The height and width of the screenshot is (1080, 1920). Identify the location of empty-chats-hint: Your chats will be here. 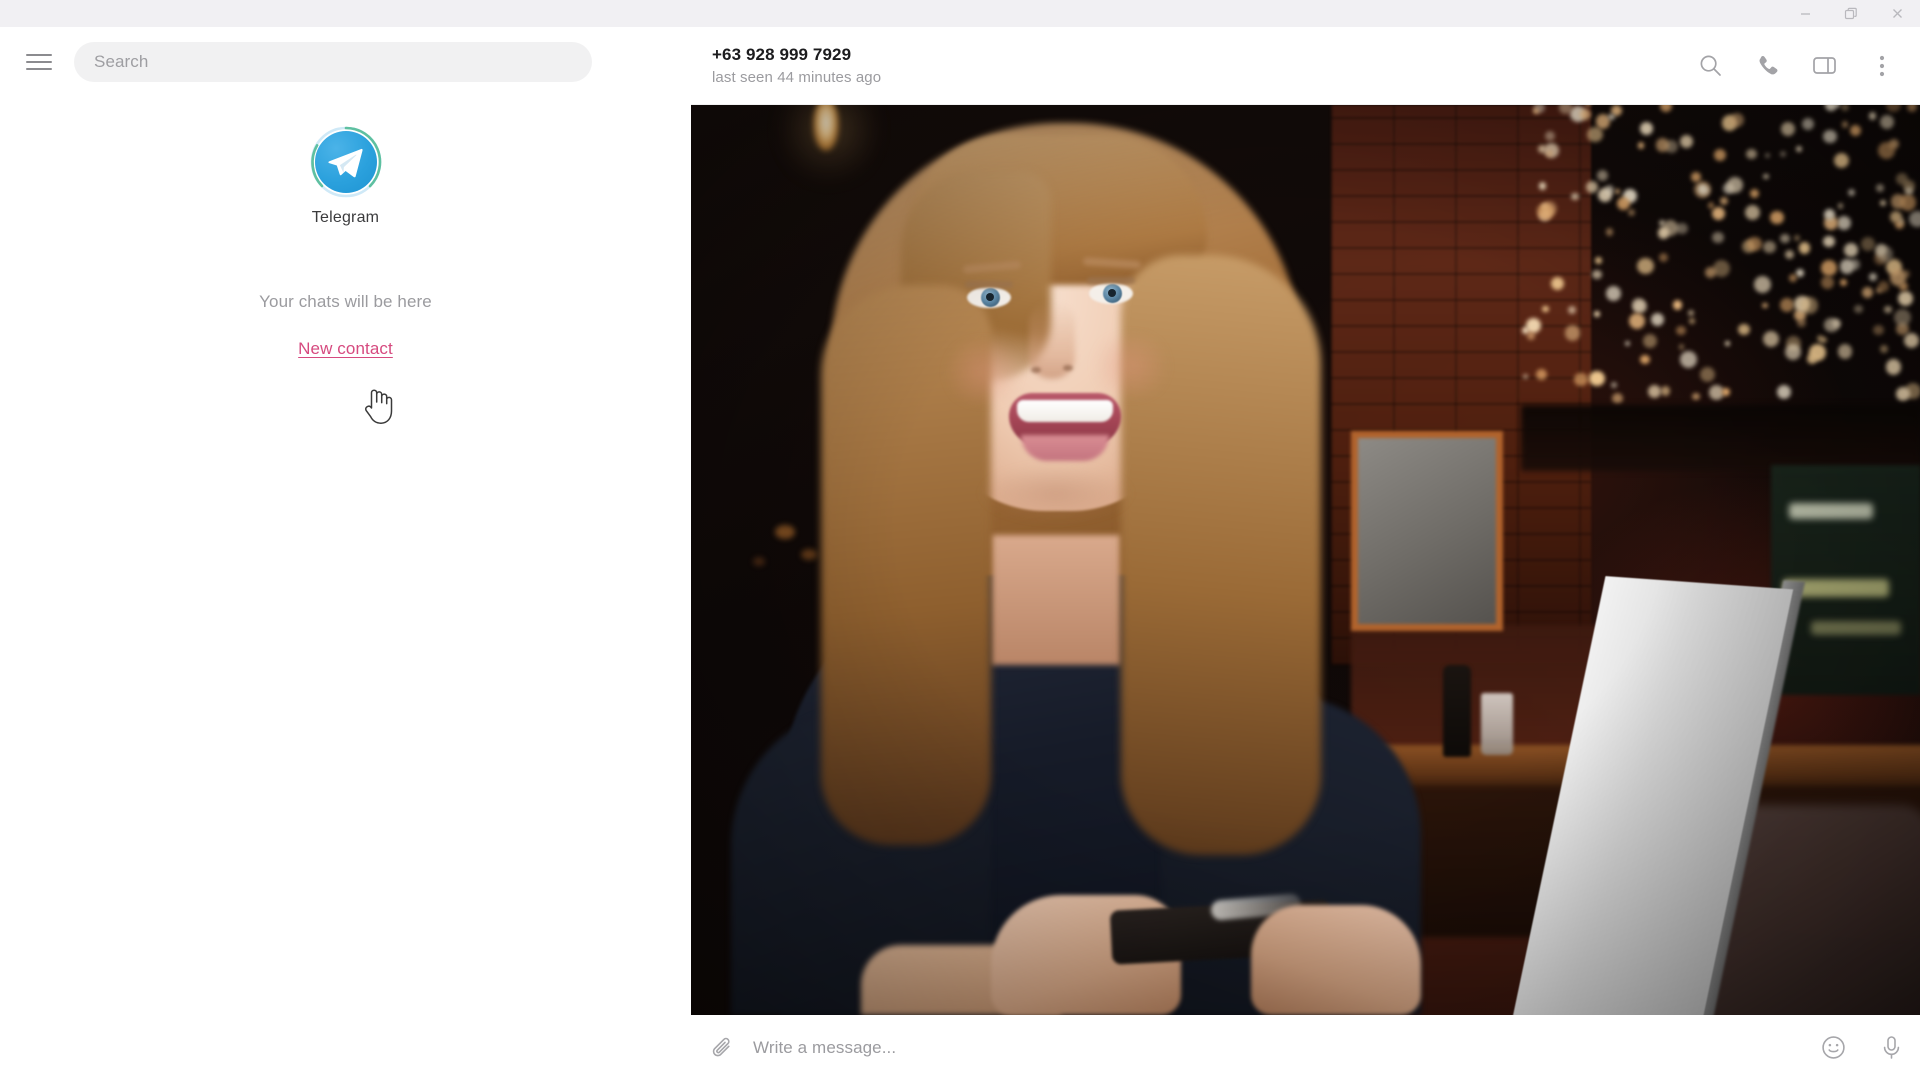
(345, 301).